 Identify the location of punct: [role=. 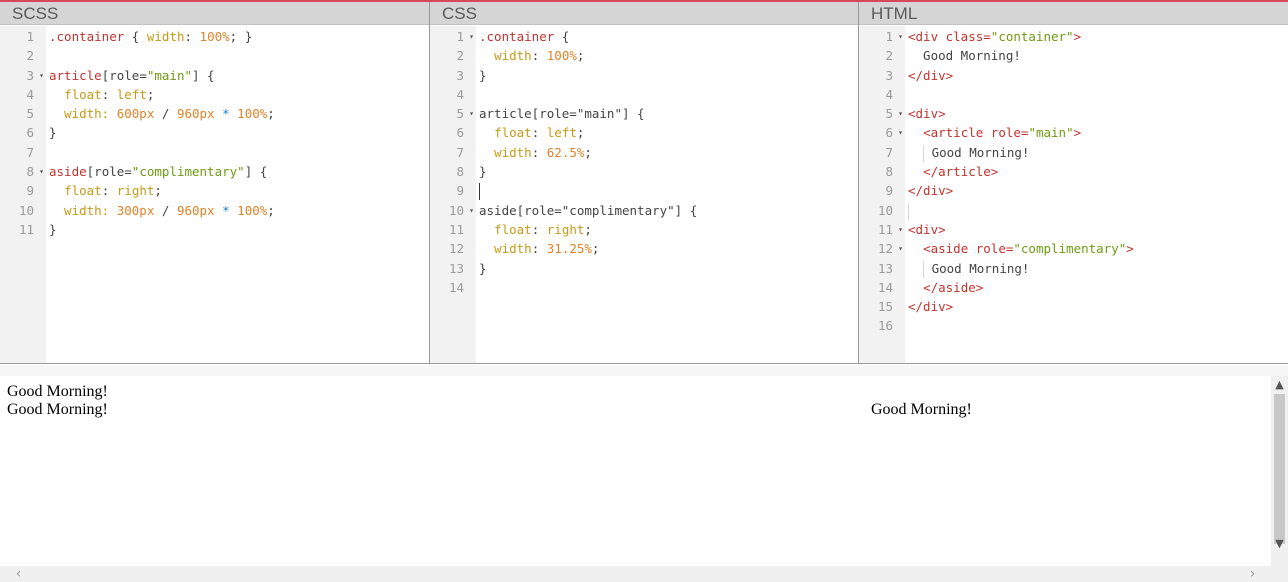
(109, 172).